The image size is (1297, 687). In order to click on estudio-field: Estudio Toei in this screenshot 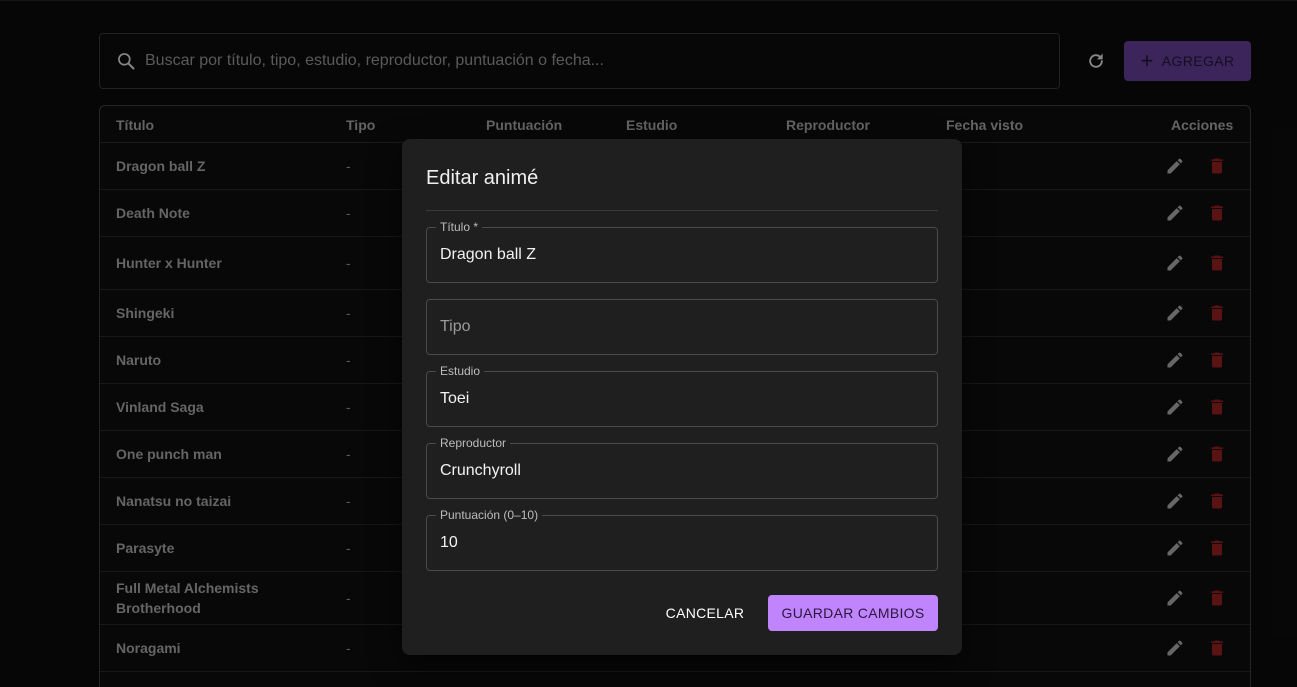, I will do `click(682, 395)`.